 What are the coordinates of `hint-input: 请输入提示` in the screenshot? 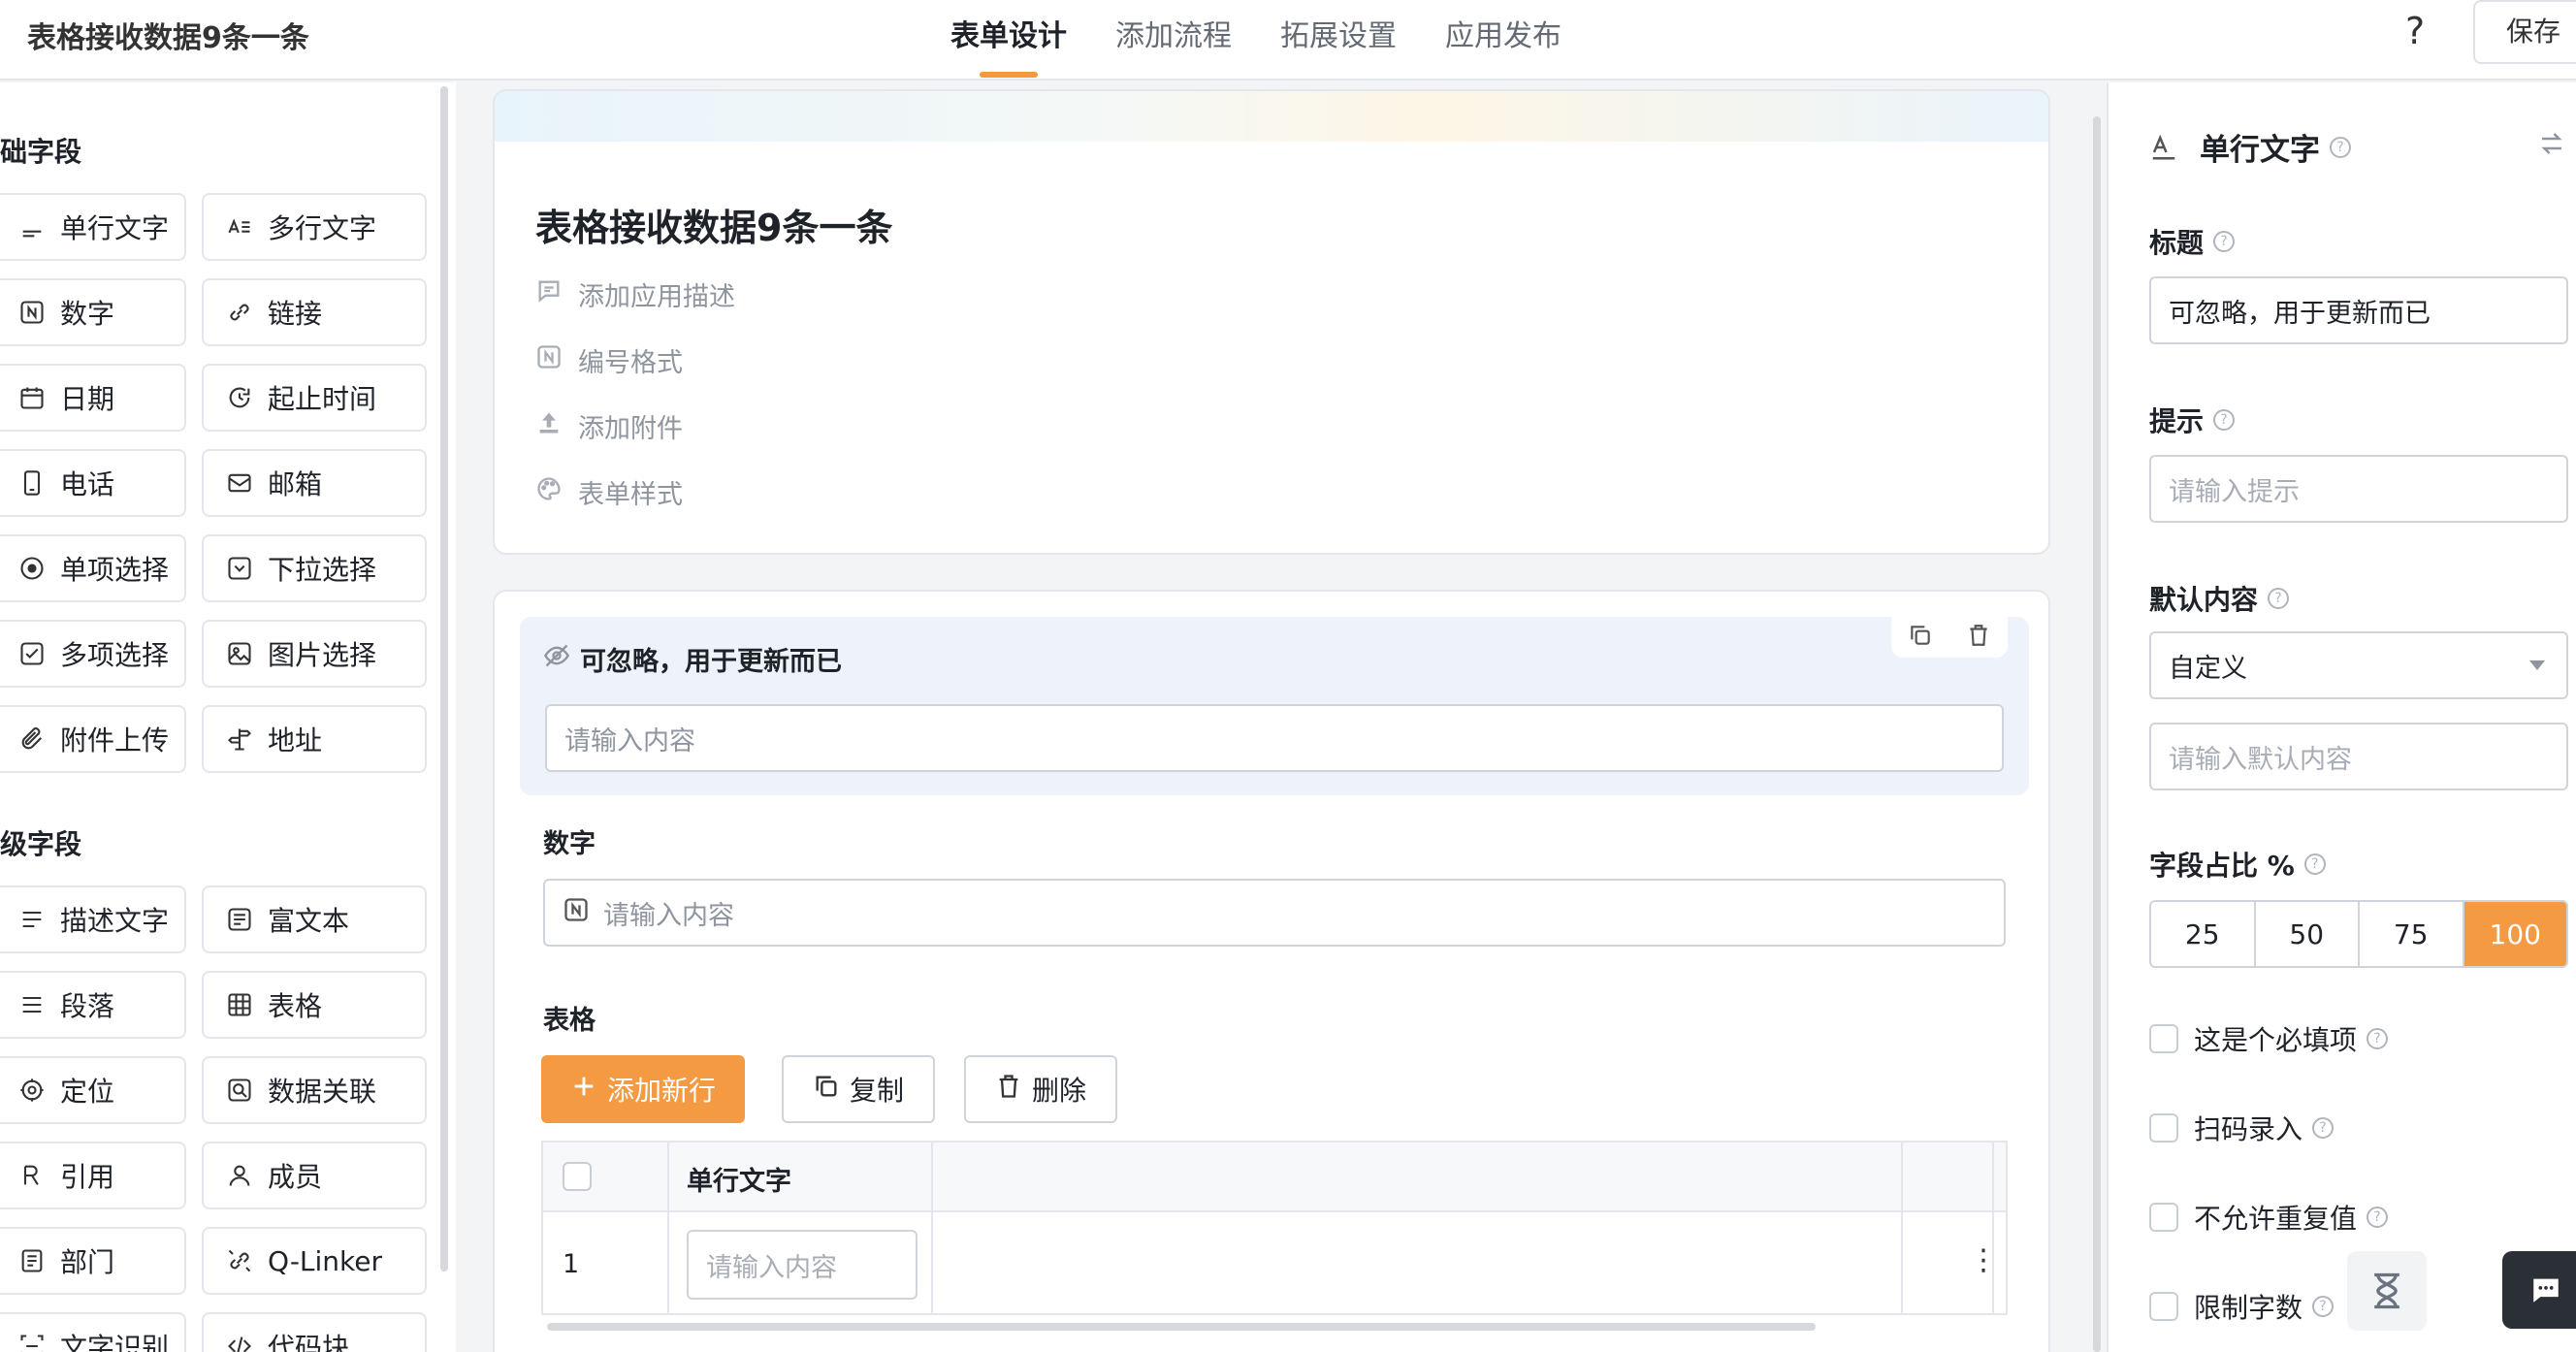 It's located at (2358, 489).